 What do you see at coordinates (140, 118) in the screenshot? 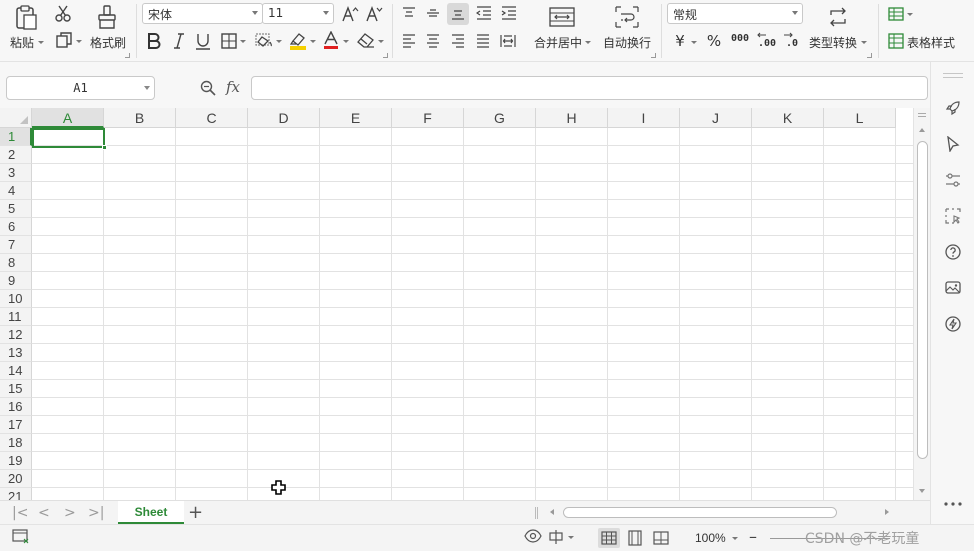
I see `column-header-b: B` at bounding box center [140, 118].